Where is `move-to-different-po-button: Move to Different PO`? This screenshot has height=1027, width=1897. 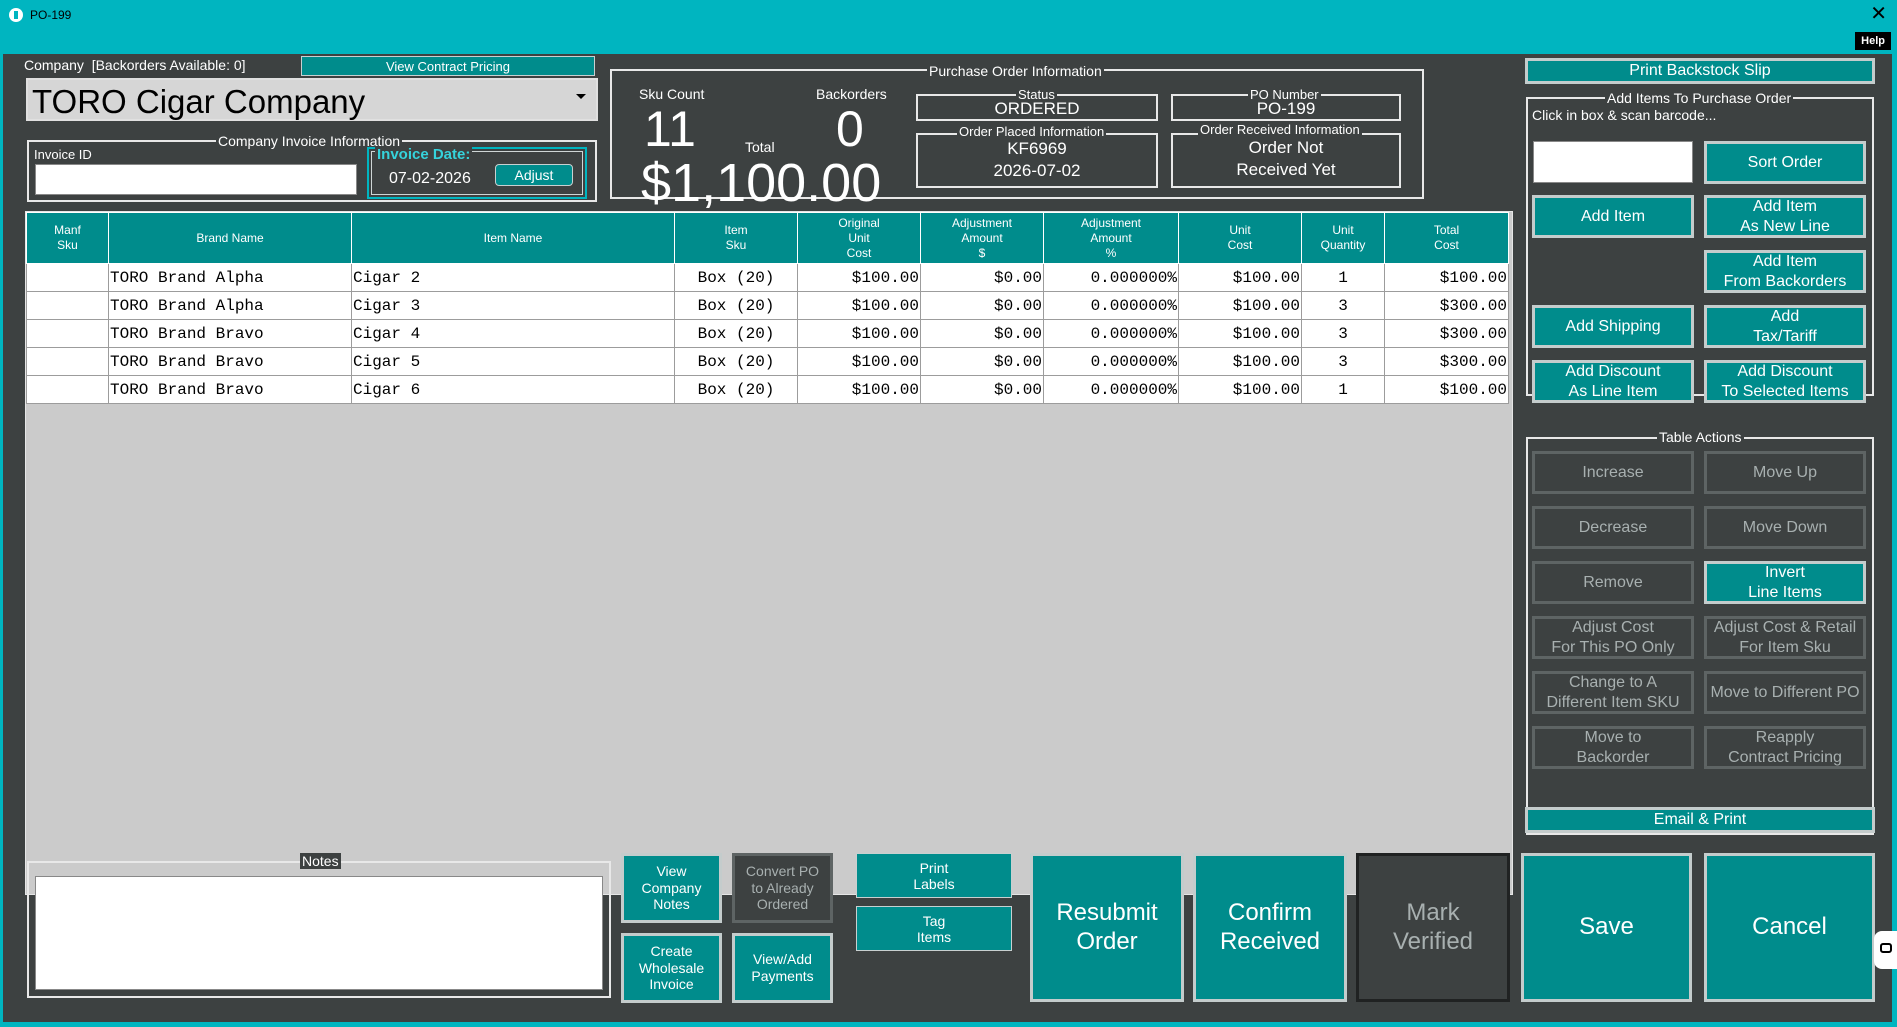
move-to-different-po-button: Move to Different PO is located at coordinates (1785, 692).